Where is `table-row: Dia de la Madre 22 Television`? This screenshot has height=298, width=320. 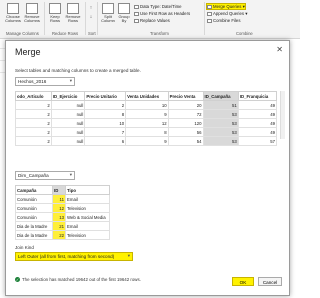
table-row: Dia de la Madre 22 Television is located at coordinates (62, 235).